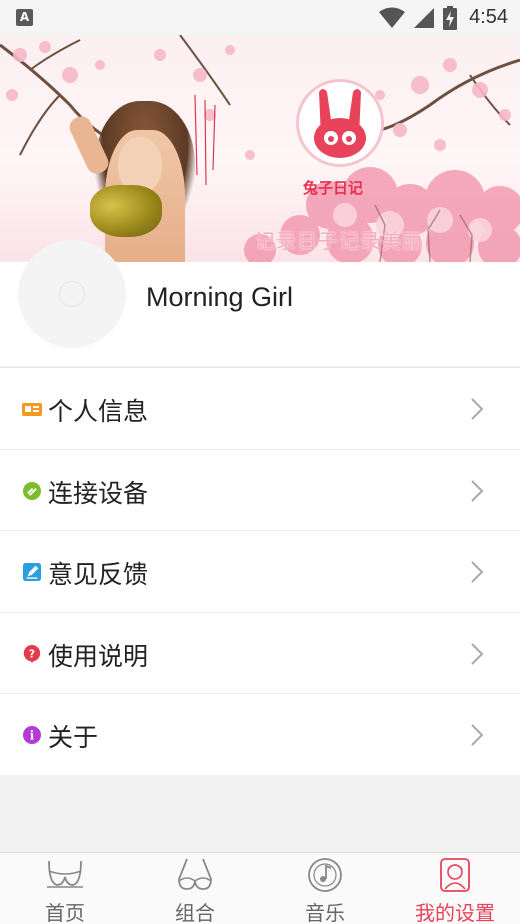  I want to click on bra-outline-icon, so click(65, 874).